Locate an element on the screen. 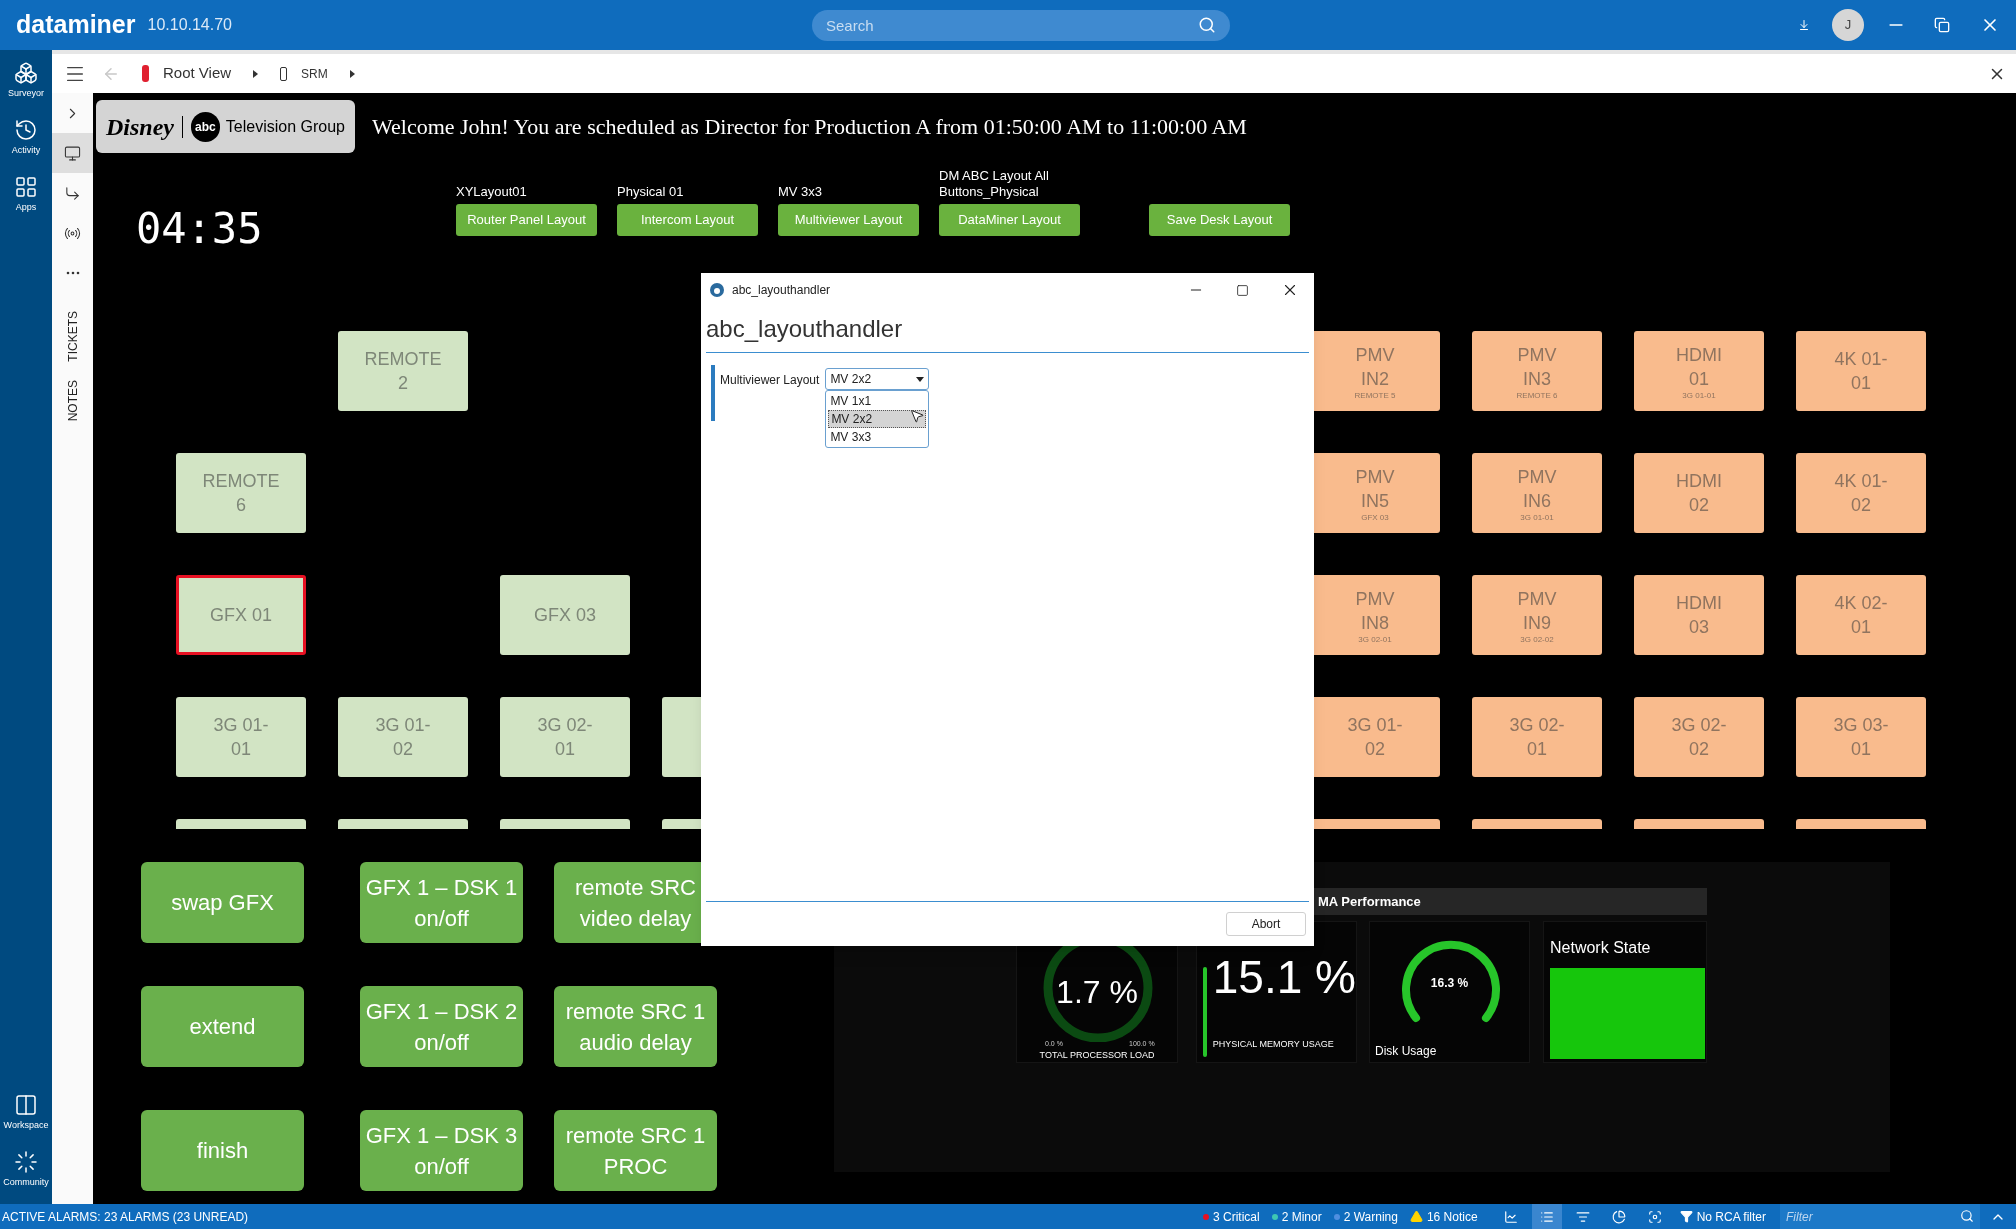  filter-field: Filter is located at coordinates (1880, 1216).